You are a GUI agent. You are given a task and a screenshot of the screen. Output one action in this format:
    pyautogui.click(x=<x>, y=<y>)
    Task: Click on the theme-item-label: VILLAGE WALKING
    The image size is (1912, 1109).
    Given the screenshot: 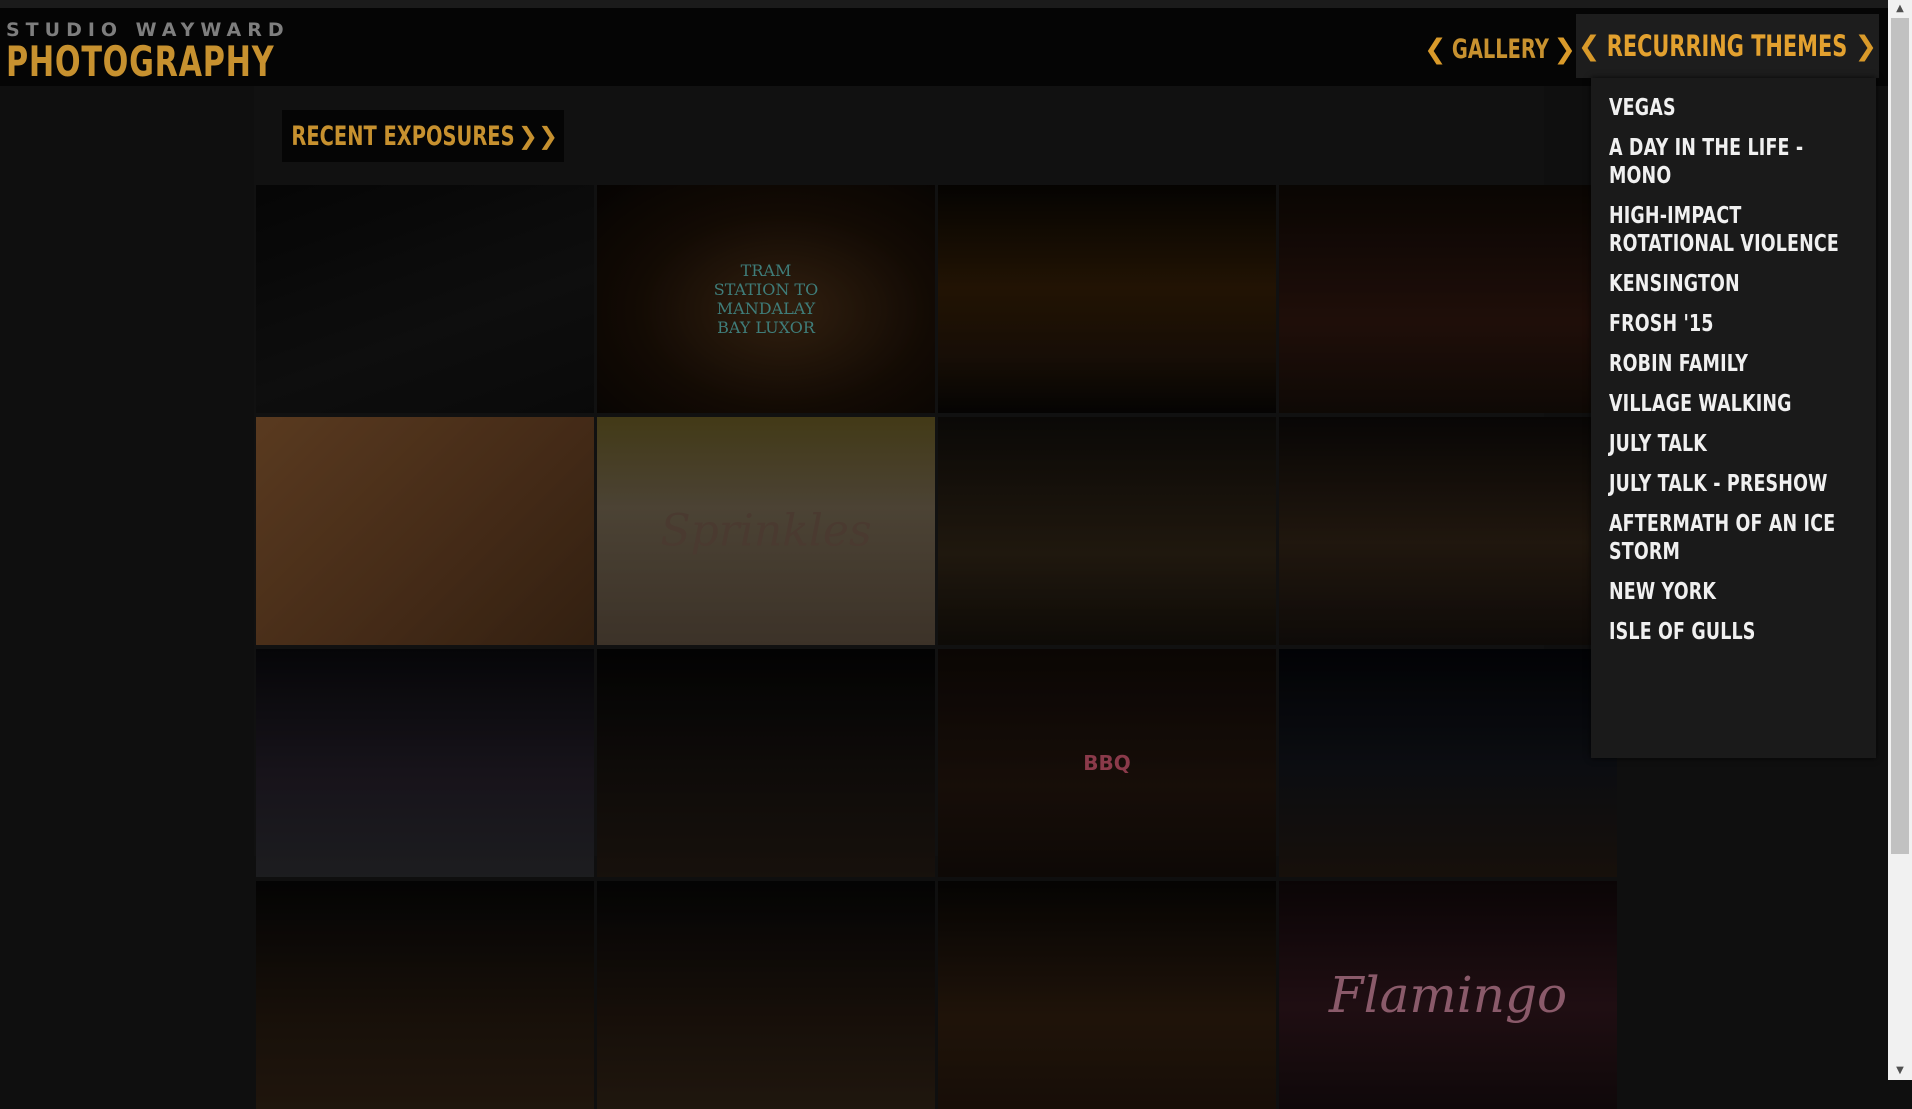 What is the action you would take?
    pyautogui.click(x=1700, y=404)
    